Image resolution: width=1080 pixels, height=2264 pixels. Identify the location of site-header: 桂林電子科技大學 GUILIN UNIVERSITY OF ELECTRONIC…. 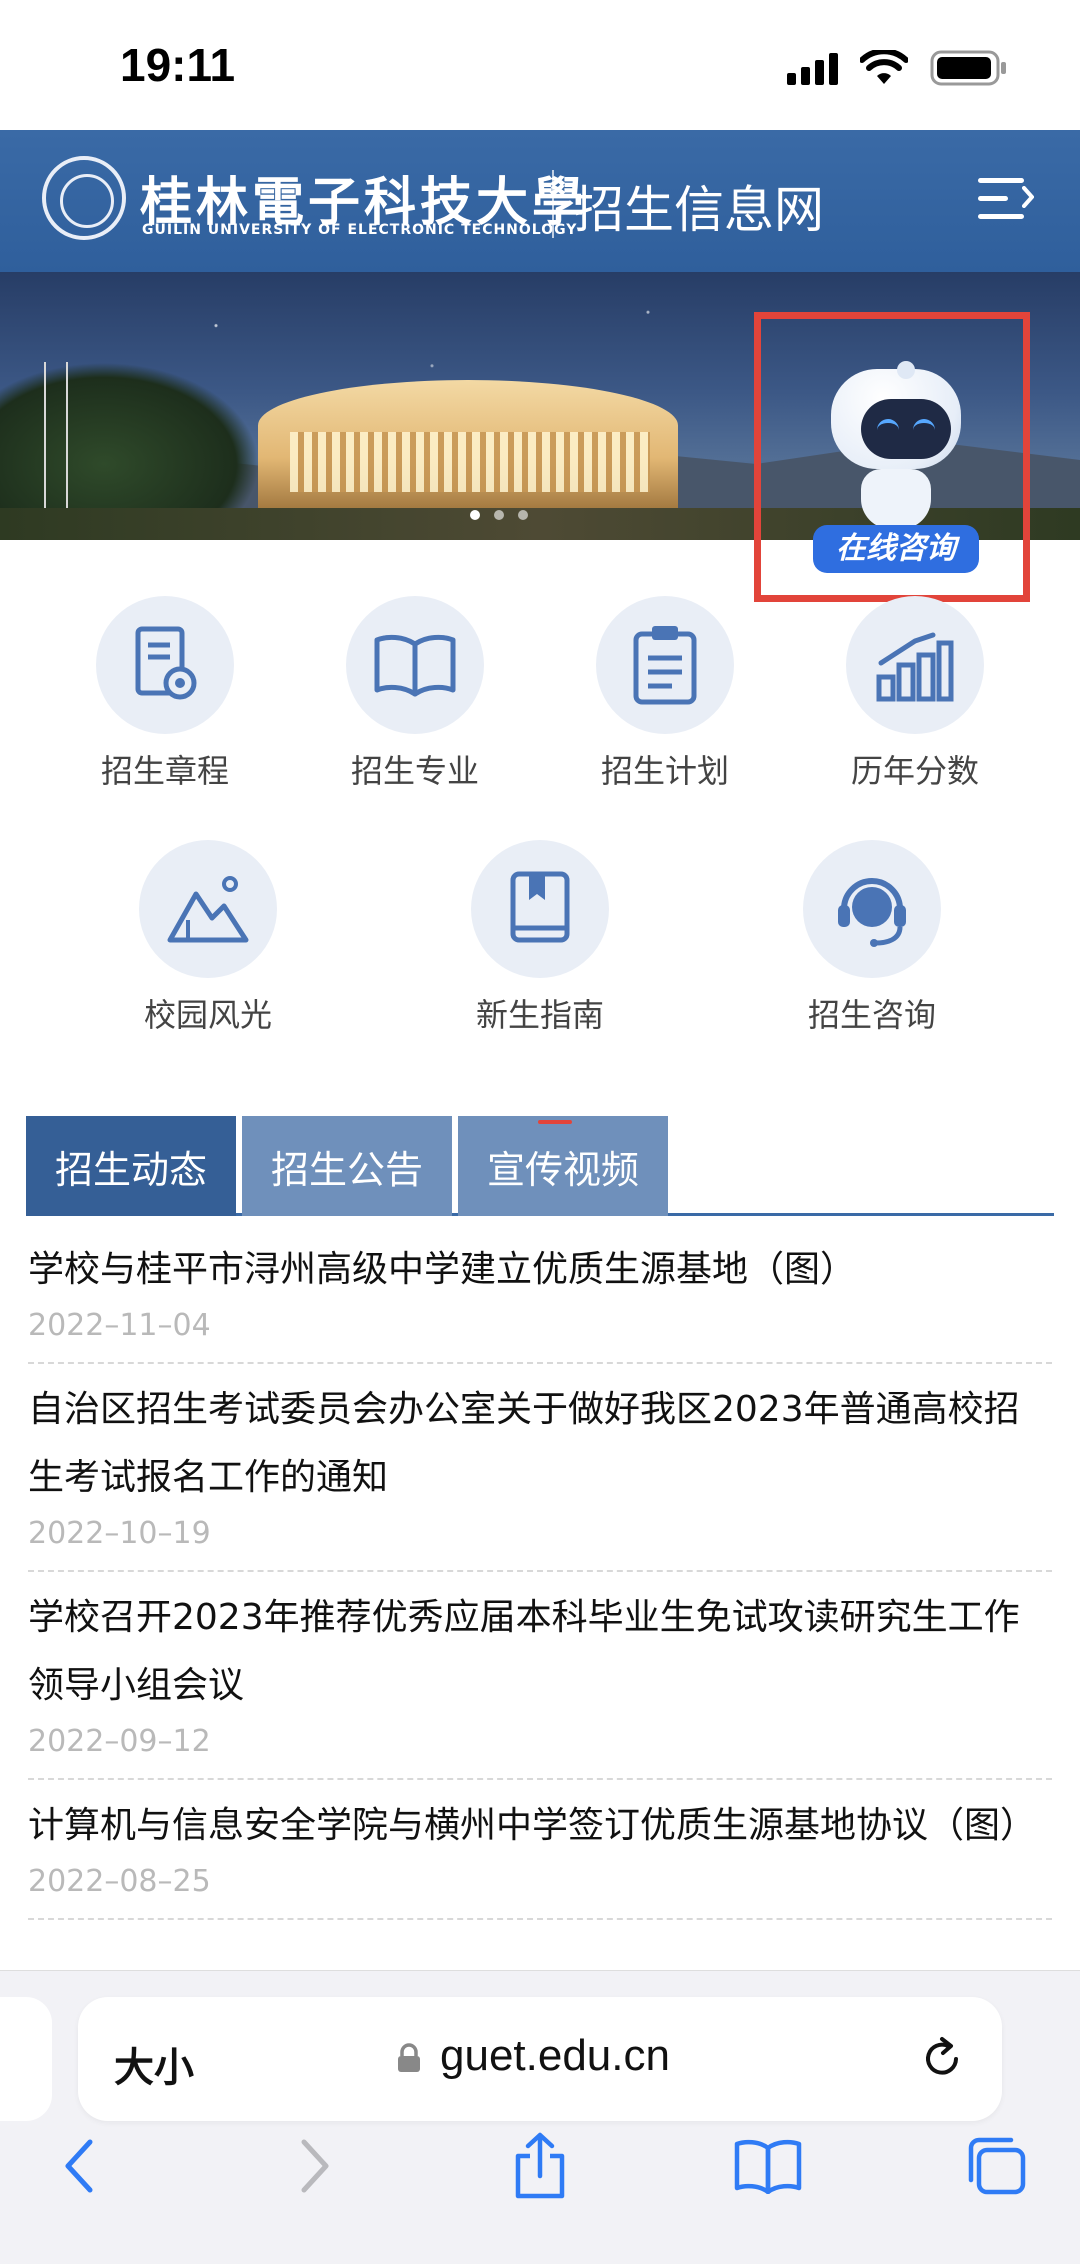
(540, 201).